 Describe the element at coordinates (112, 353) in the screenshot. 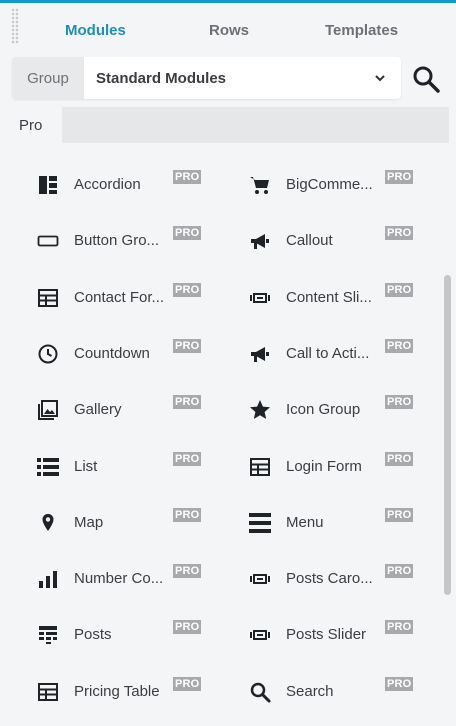

I see `module-label: Countdown` at that location.